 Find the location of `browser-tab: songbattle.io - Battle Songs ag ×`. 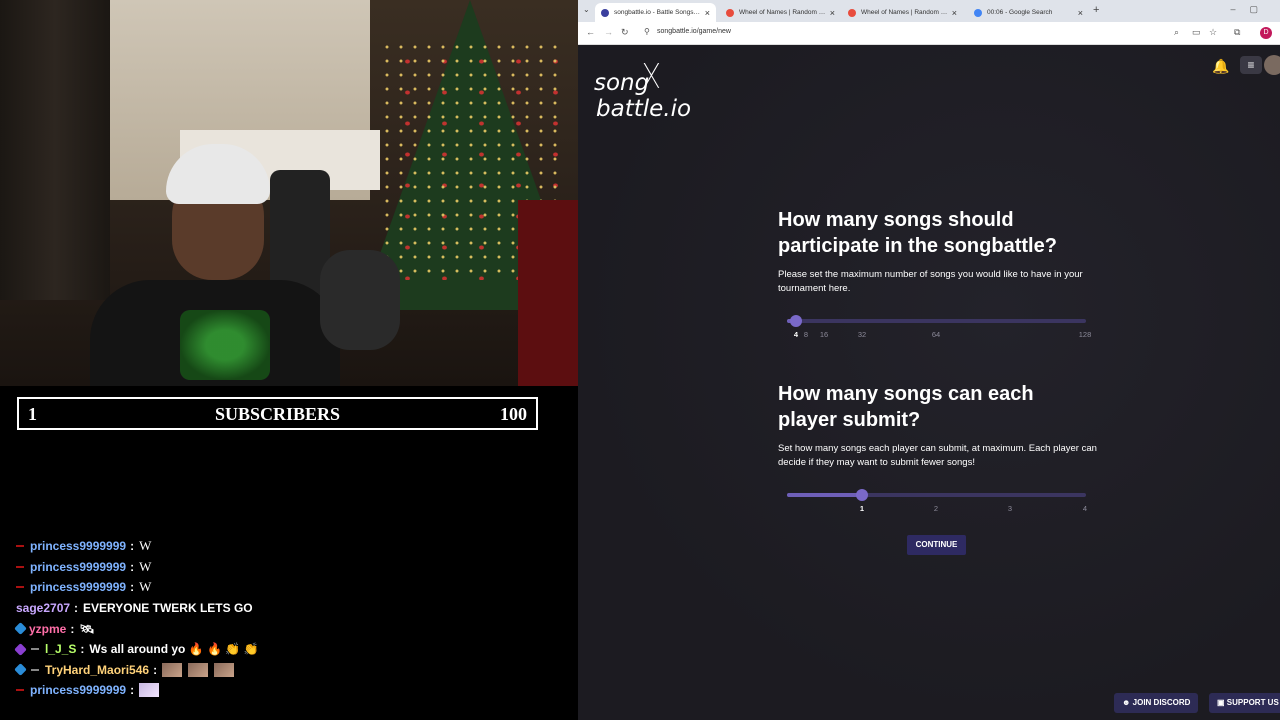

browser-tab: songbattle.io - Battle Songs ag × is located at coordinates (655, 12).